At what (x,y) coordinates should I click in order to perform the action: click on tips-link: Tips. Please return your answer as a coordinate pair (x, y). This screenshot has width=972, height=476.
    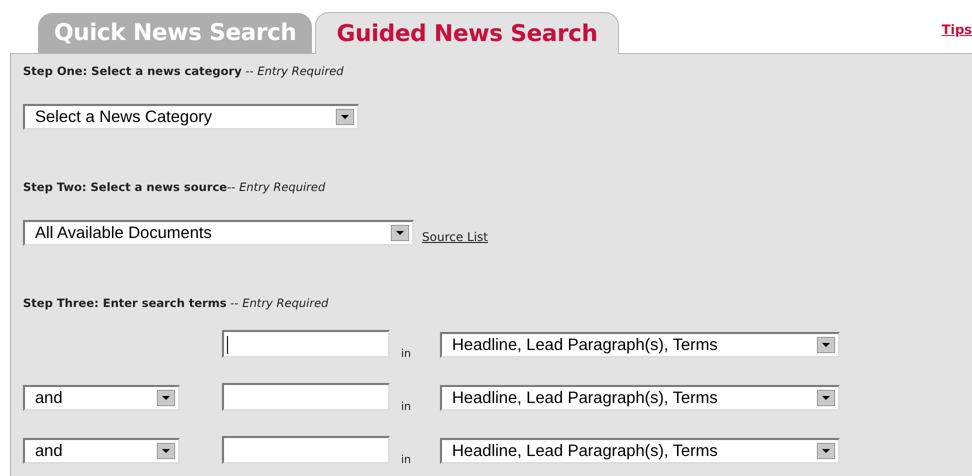
    Looking at the image, I should click on (957, 30).